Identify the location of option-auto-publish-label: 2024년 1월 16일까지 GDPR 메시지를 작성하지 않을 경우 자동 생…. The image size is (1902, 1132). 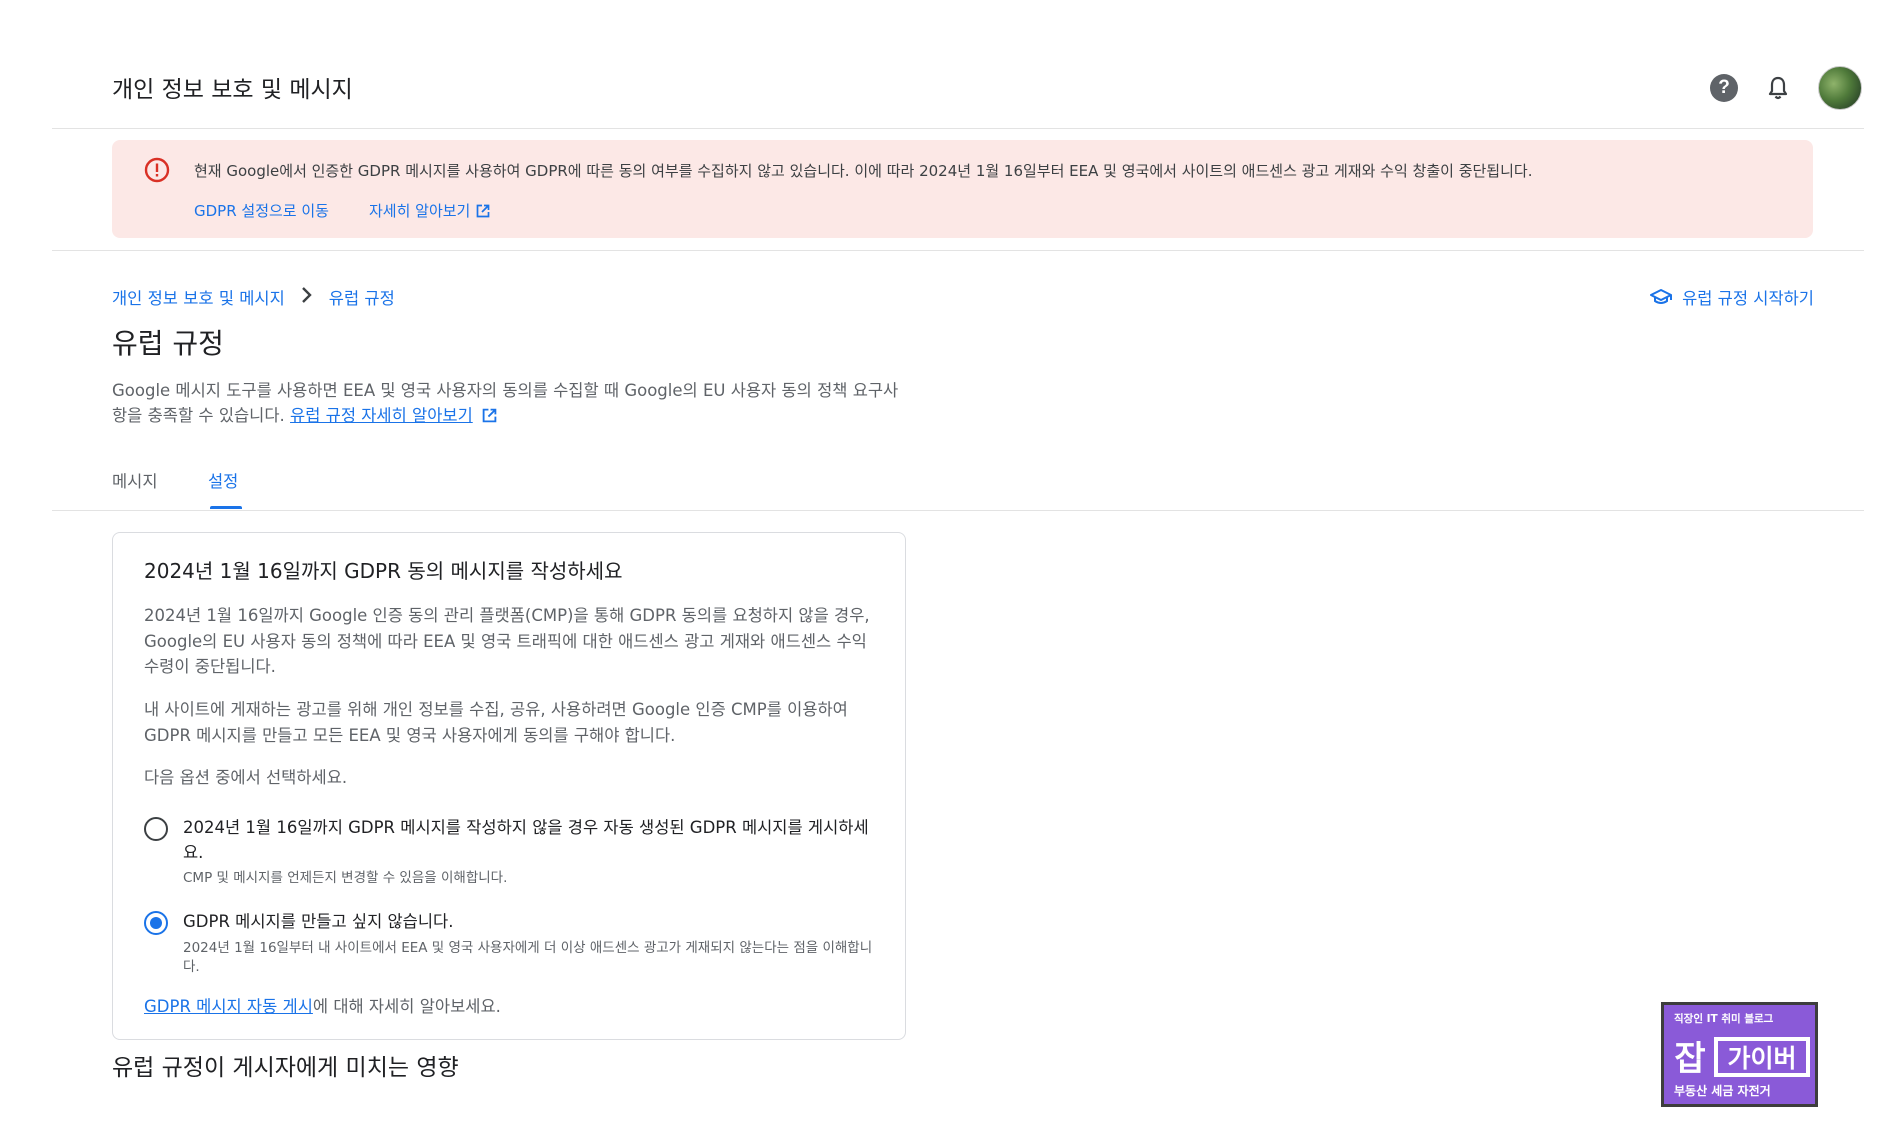
(526, 840).